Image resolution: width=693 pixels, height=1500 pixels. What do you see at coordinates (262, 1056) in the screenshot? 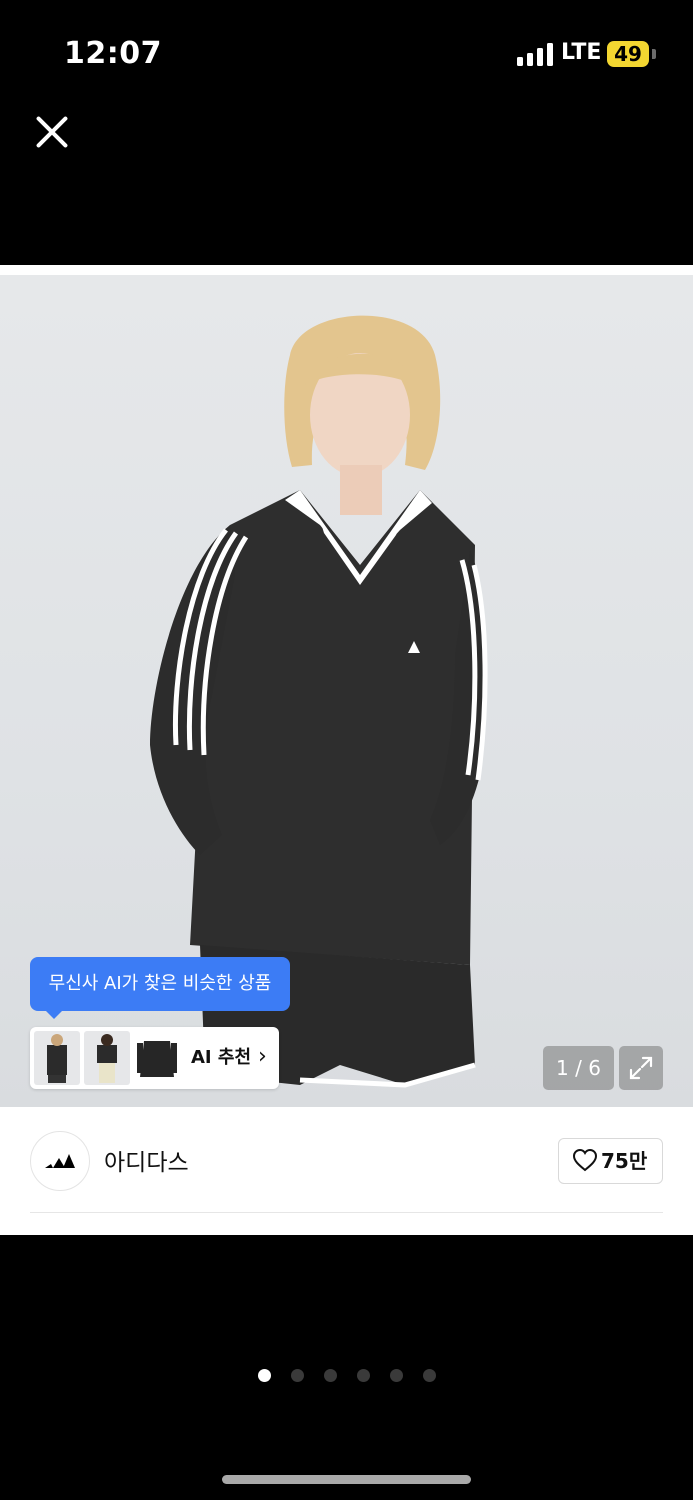
I see `chevron-right-icon: ›` at bounding box center [262, 1056].